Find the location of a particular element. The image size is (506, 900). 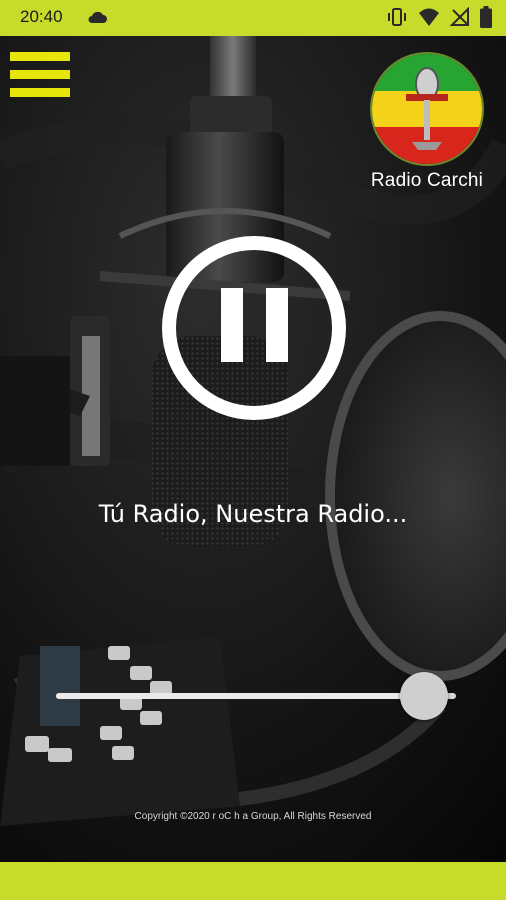

status-icons is located at coordinates (439, 17).